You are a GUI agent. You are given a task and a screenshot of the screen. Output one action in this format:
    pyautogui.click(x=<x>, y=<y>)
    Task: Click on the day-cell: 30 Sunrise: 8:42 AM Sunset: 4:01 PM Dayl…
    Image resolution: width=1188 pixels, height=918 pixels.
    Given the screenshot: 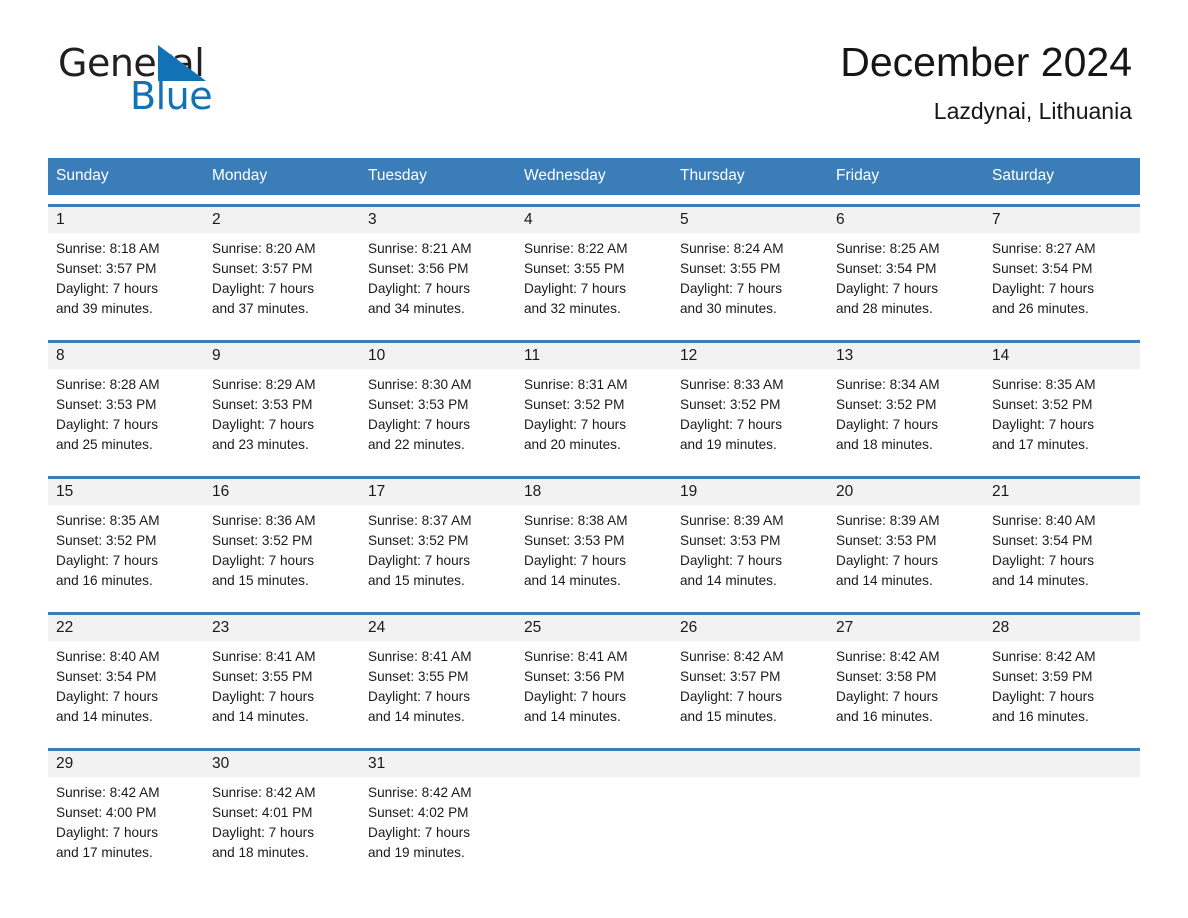 What is the action you would take?
    pyautogui.click(x=282, y=813)
    